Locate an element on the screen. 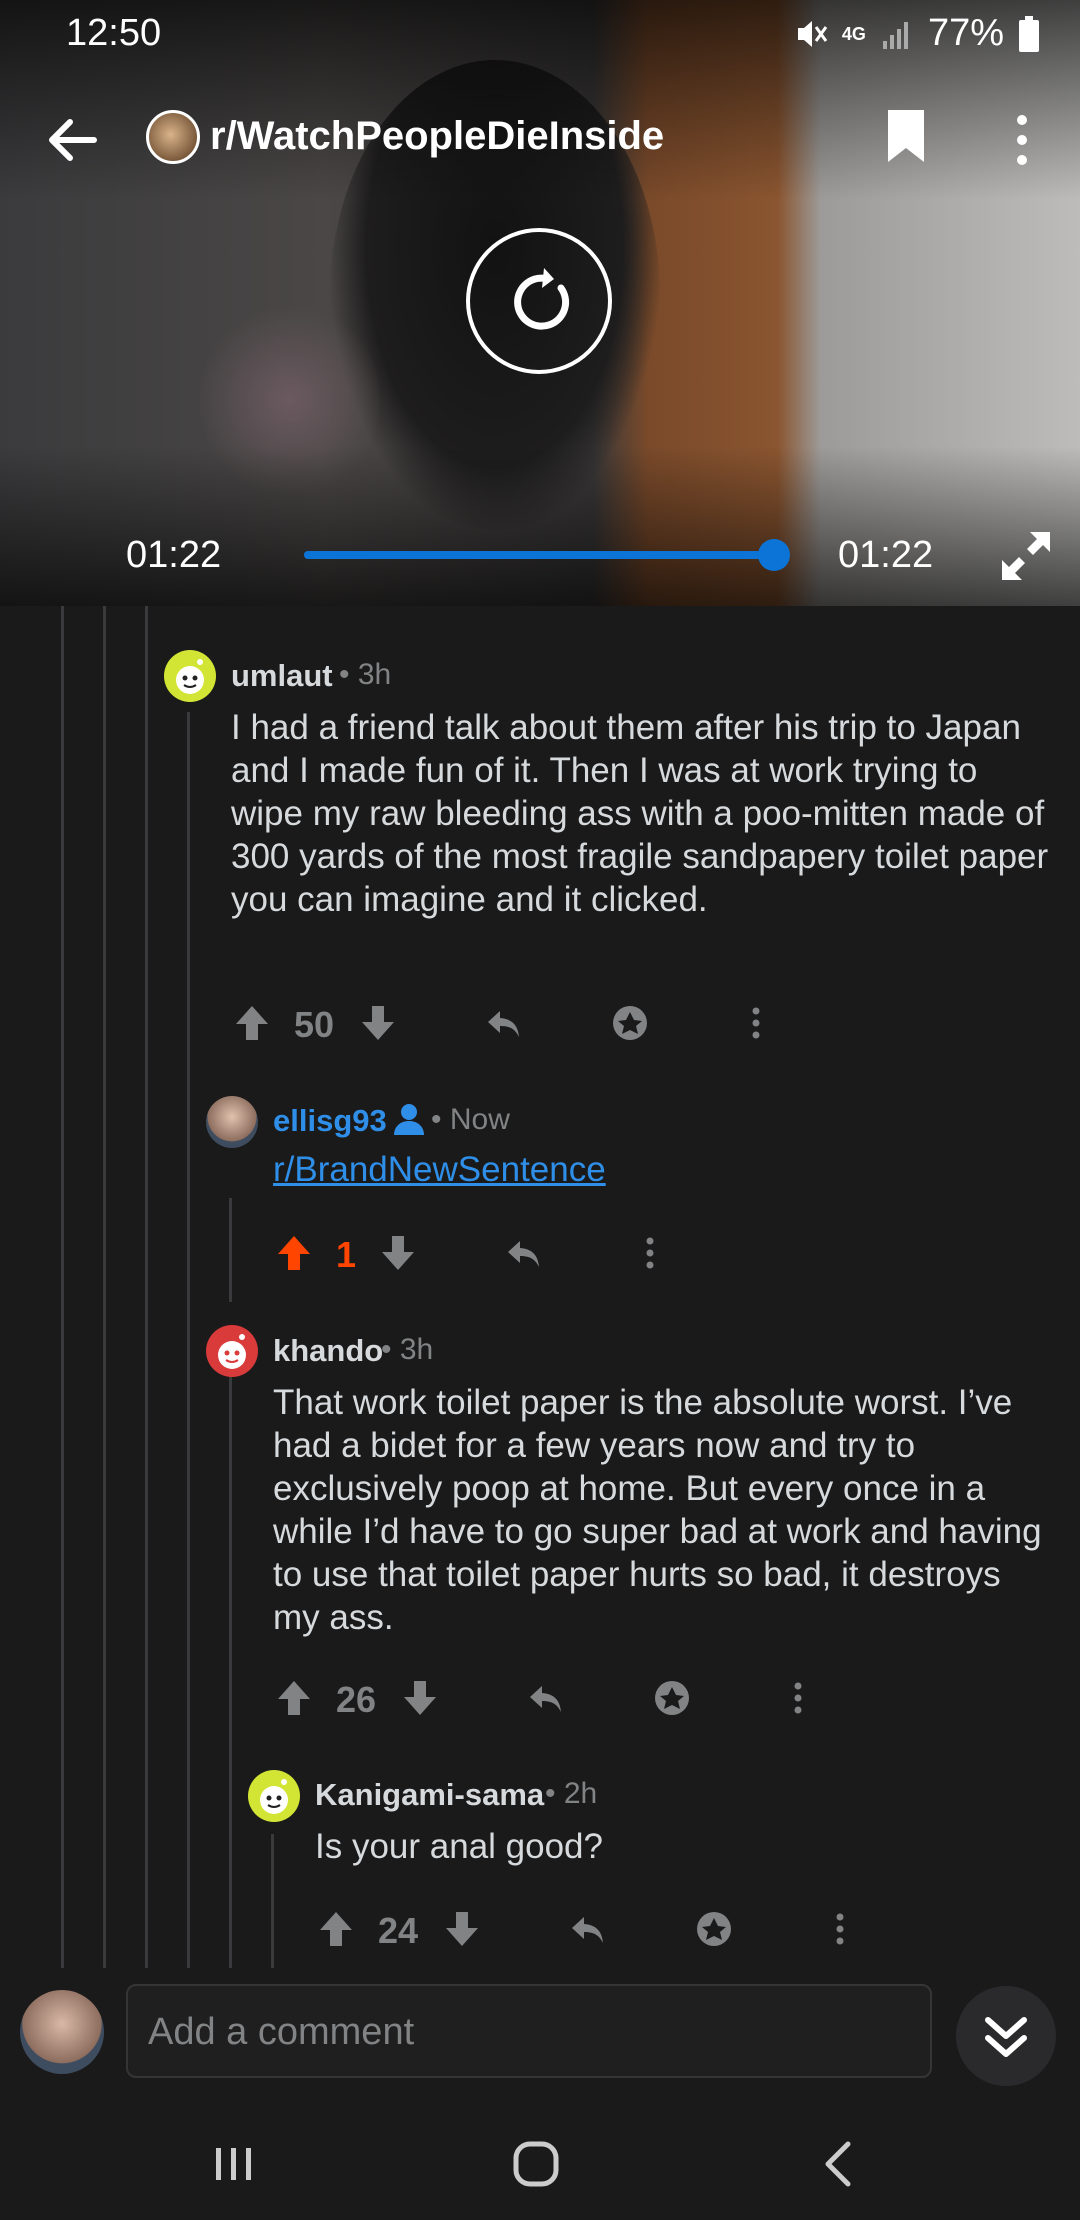 This screenshot has width=1080, height=2220. user-icon is located at coordinates (409, 1119).